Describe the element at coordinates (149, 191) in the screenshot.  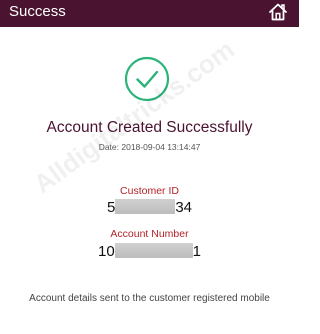
I see `customer-id-label: Customer ID` at that location.